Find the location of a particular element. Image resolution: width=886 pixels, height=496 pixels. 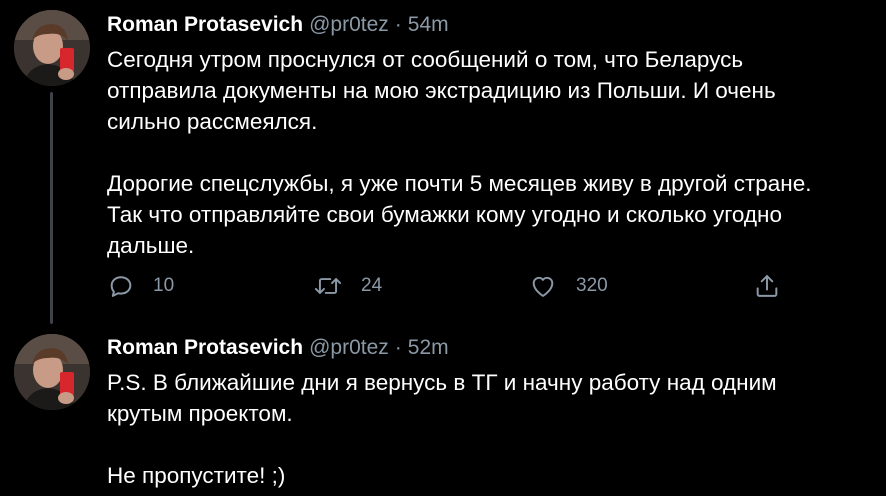

tweet-header: Roman Protasevich @pr0tez · 52m is located at coordinates (278, 348).